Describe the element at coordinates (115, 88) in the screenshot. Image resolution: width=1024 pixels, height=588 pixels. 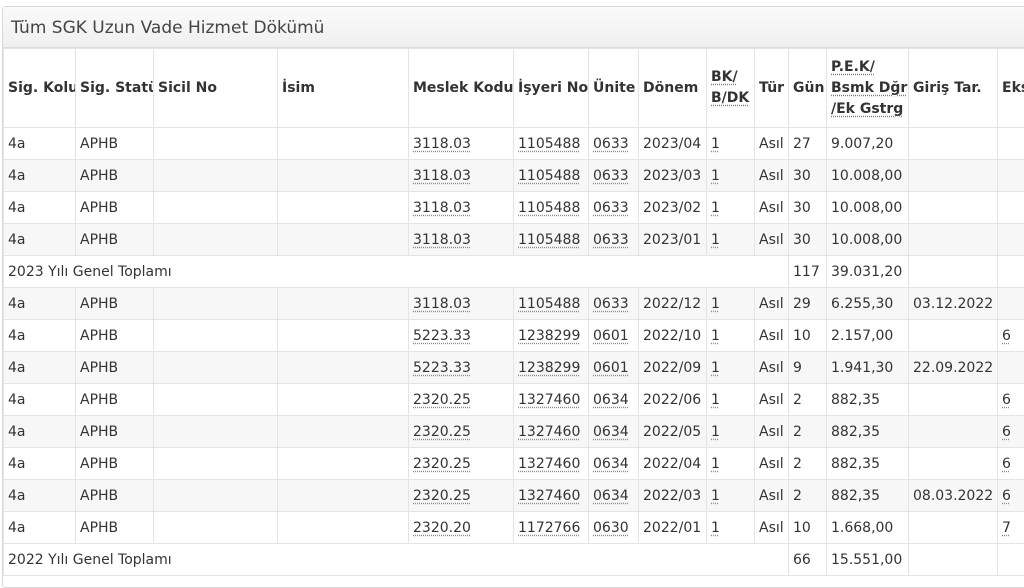
I see `header-sig-statu: Sig. Statü` at that location.